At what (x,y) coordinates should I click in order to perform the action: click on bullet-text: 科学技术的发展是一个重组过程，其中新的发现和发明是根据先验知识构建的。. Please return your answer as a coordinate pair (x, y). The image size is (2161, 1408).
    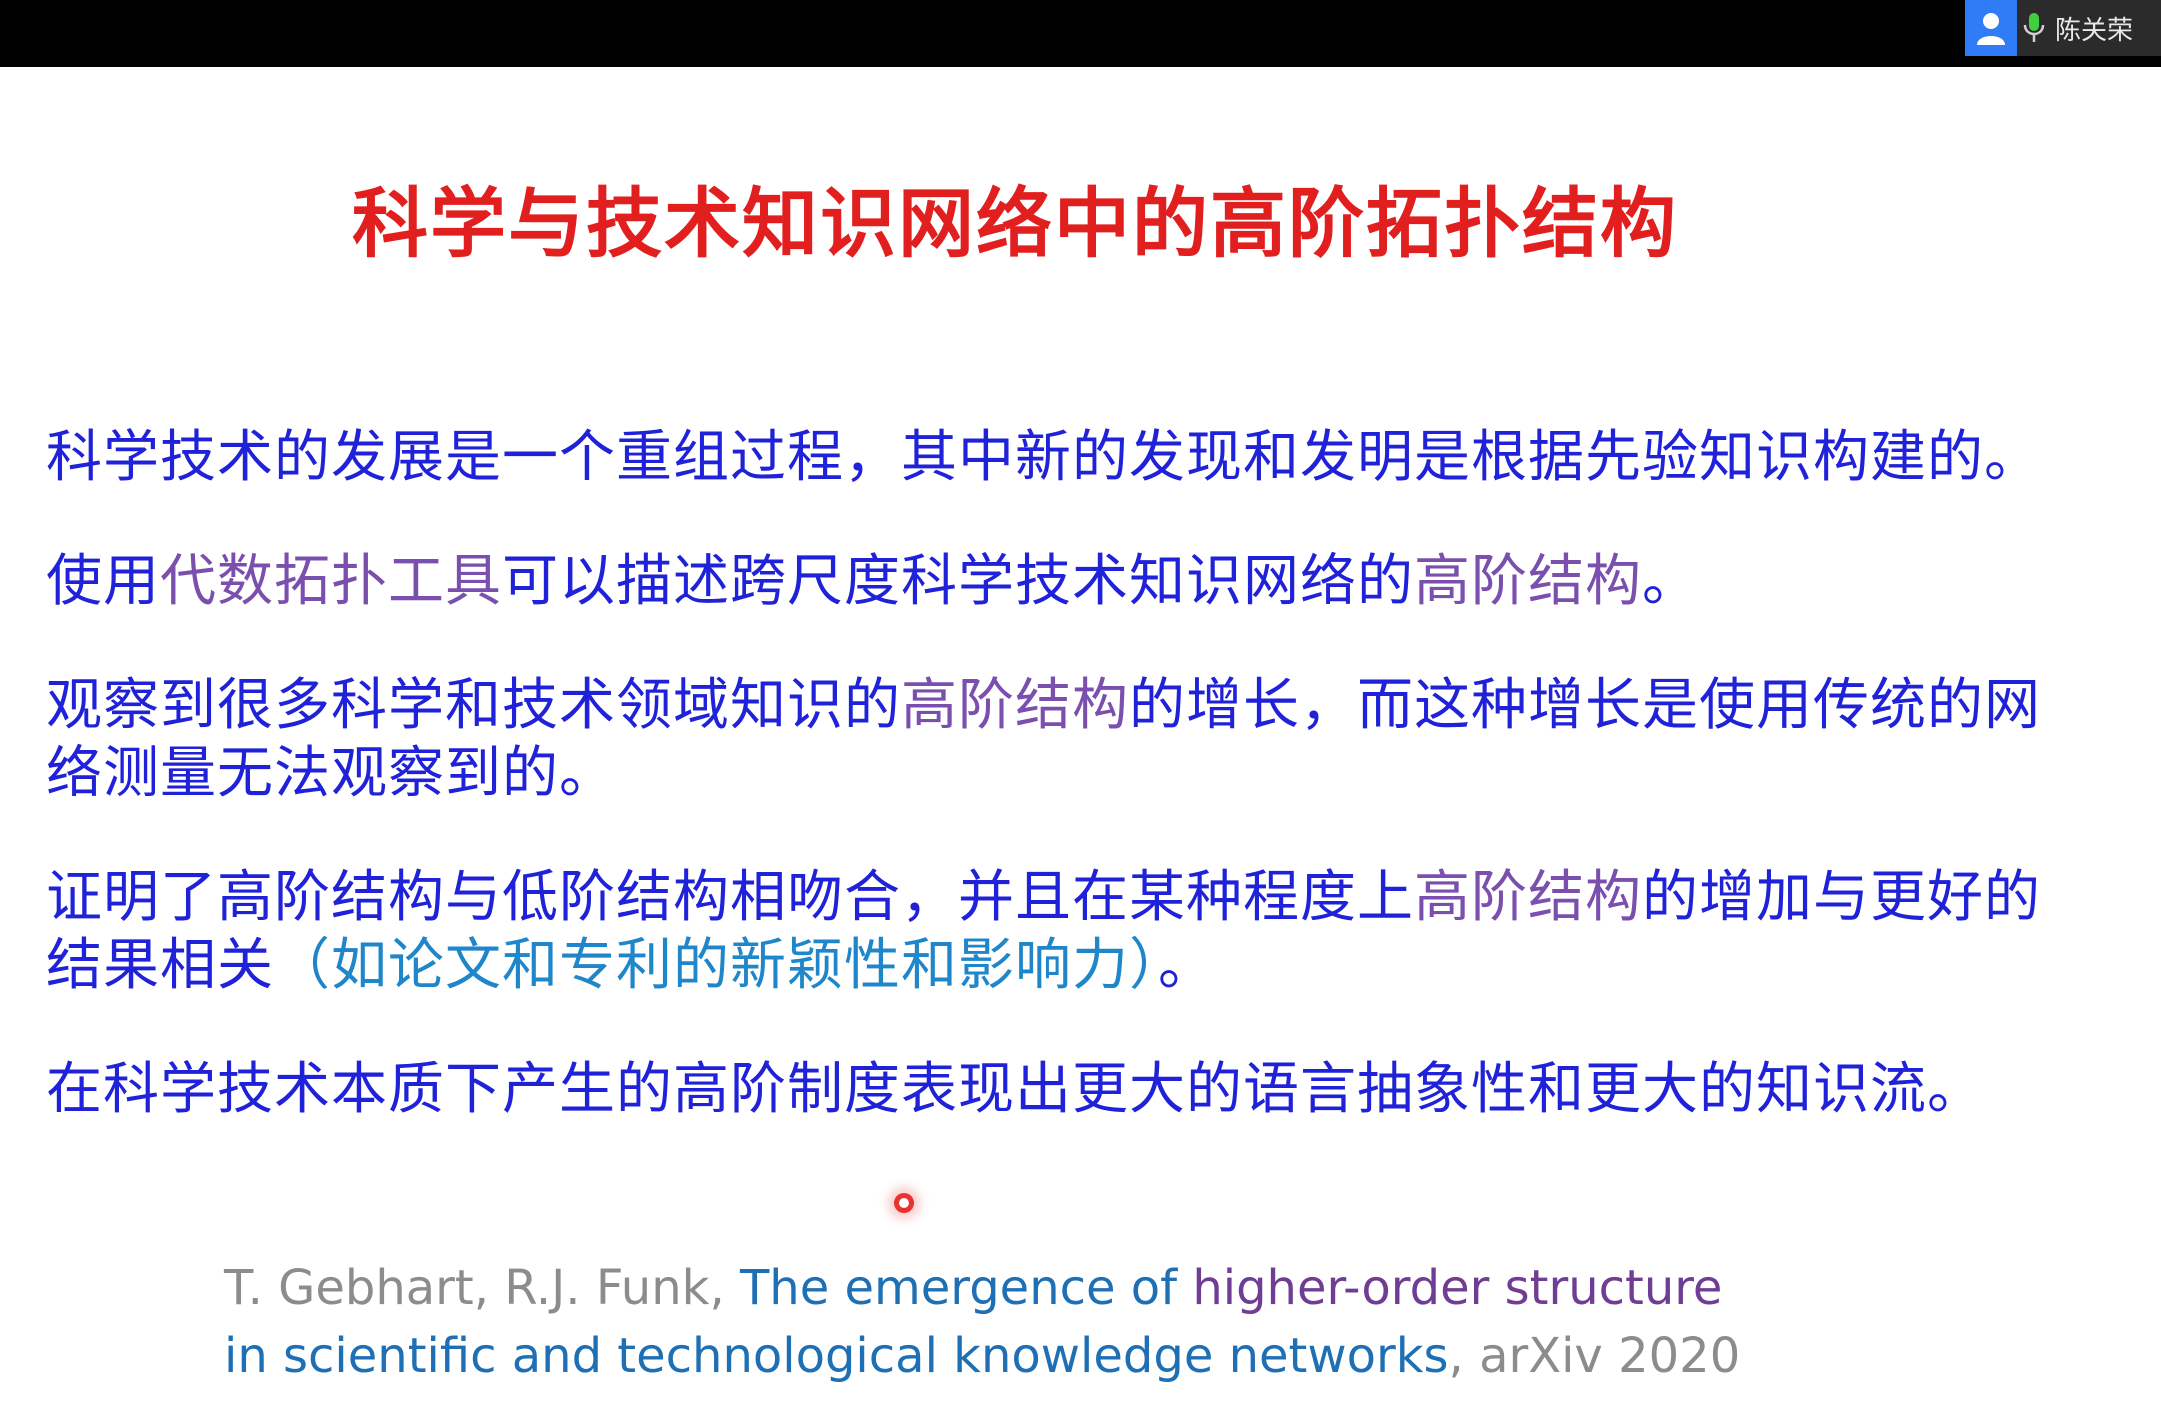
    Looking at the image, I should click on (1043, 457).